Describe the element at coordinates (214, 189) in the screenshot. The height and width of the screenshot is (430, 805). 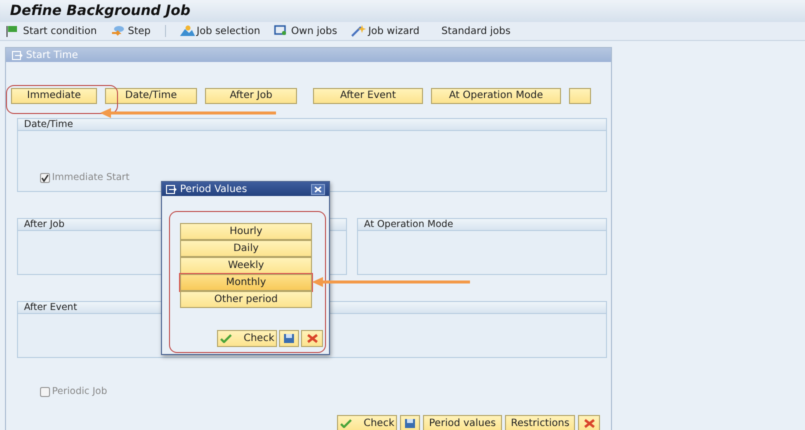
I see `dialog-title: Period Values` at that location.